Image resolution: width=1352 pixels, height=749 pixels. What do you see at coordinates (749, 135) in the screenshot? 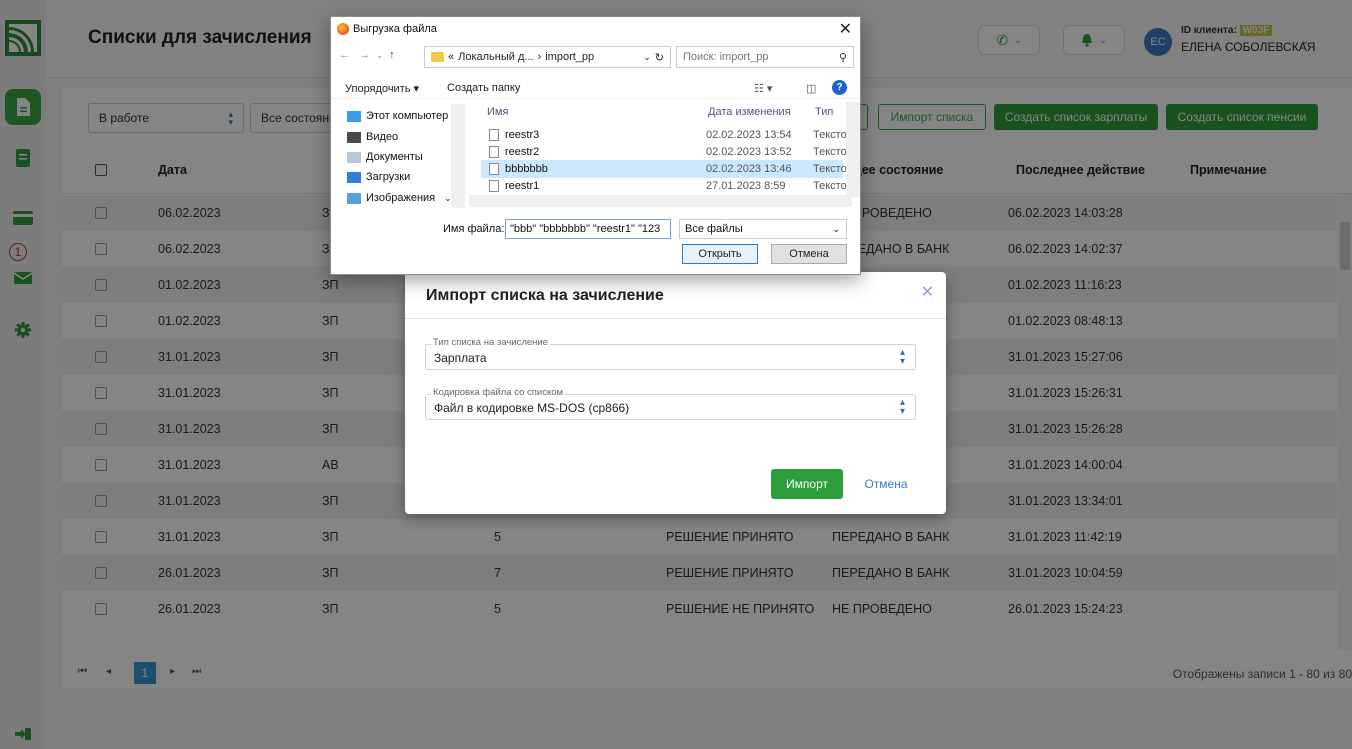
I see `file-modified: 02.02.2023 13:54` at bounding box center [749, 135].